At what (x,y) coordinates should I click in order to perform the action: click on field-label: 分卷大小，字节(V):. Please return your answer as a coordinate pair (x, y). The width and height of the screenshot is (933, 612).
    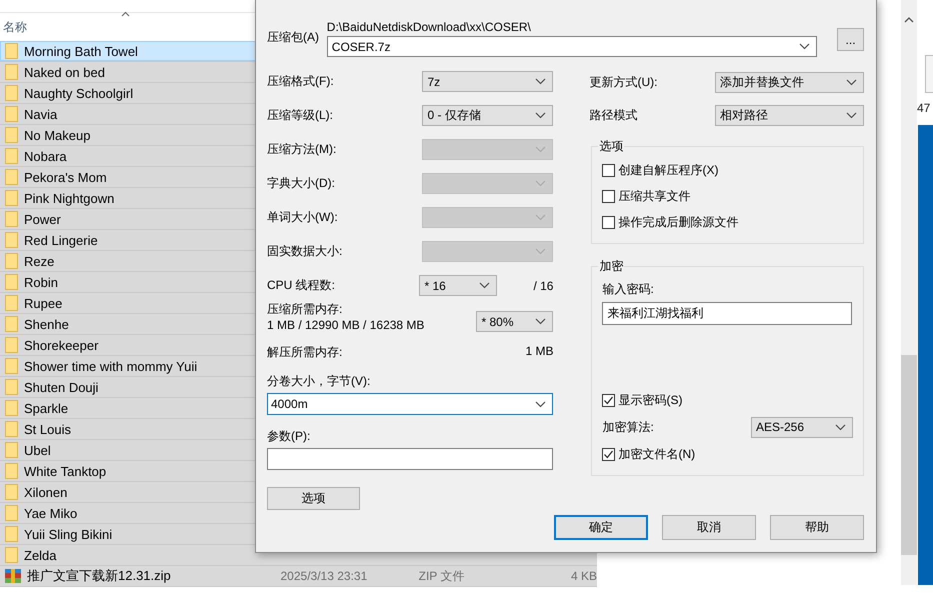
    Looking at the image, I should click on (319, 381).